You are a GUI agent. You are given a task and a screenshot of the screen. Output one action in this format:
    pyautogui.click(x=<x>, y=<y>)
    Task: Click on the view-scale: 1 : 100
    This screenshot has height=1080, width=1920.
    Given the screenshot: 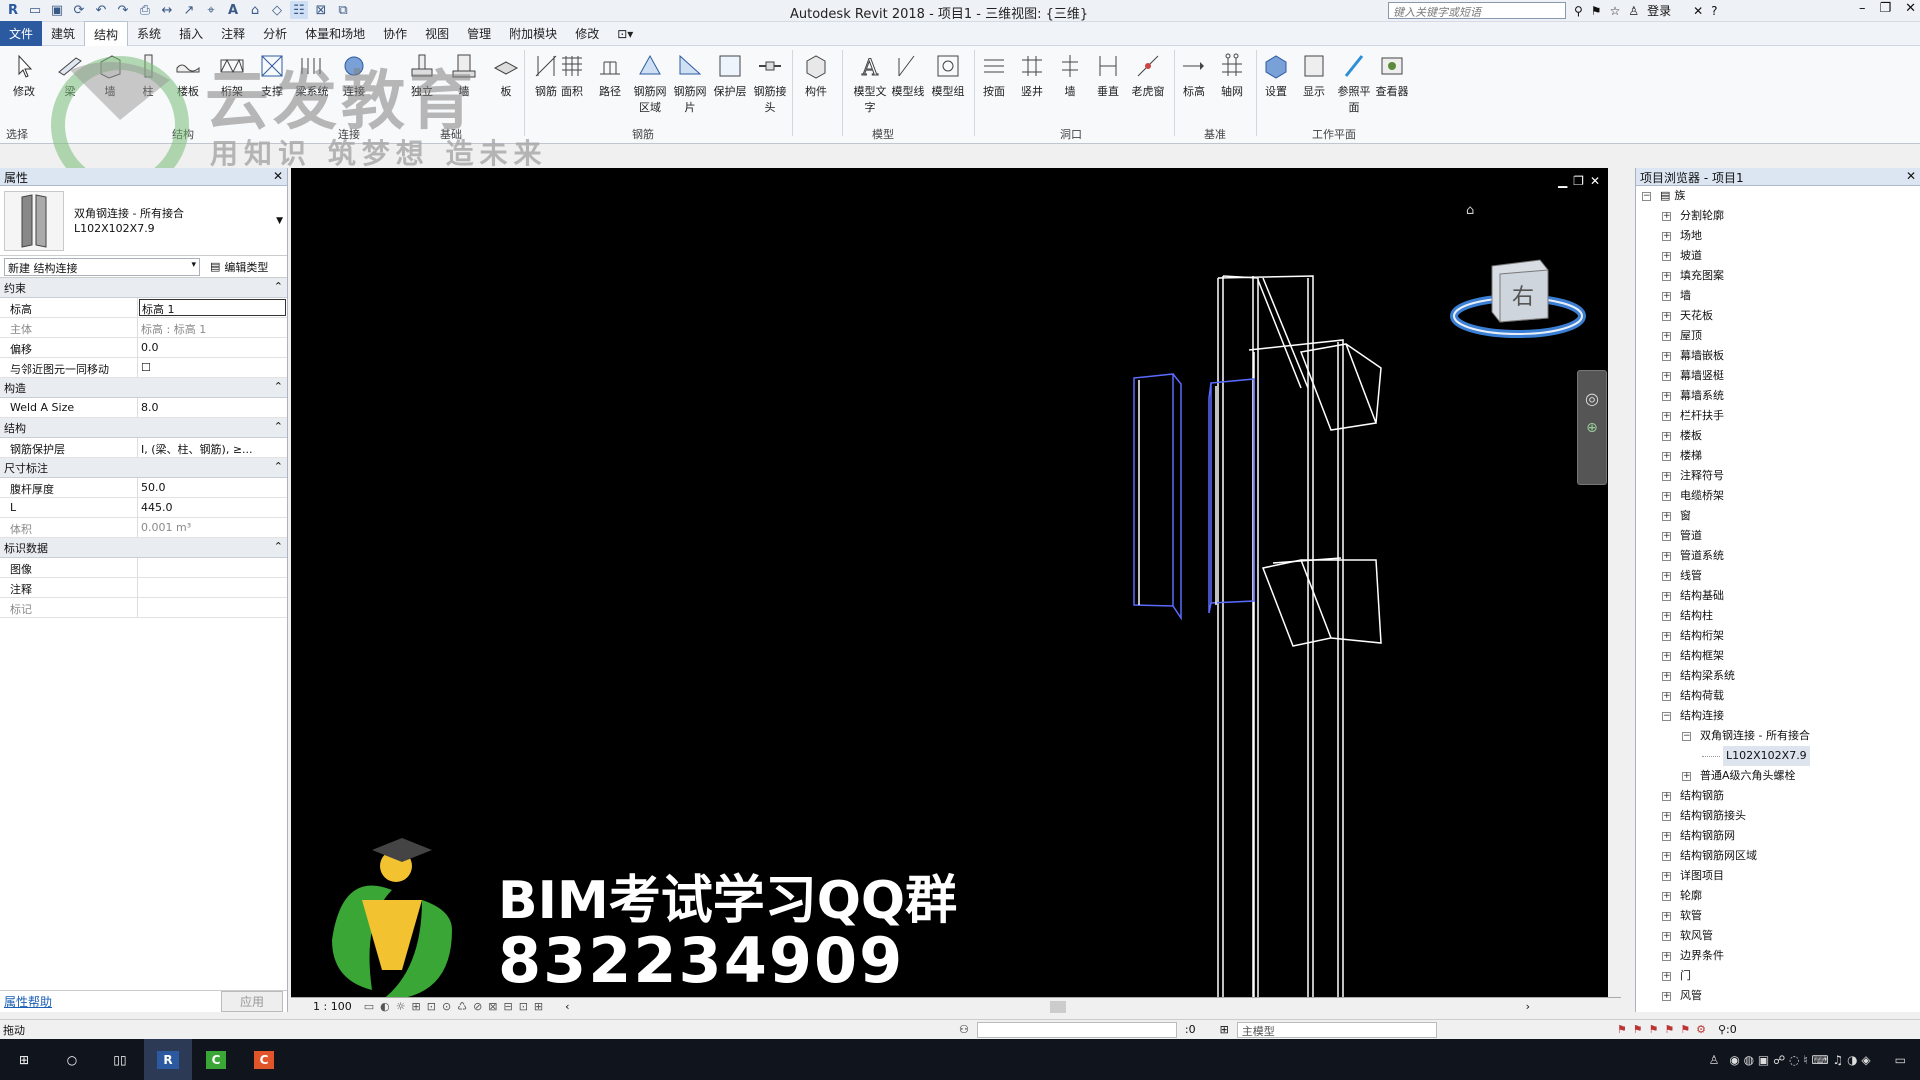 What is the action you would take?
    pyautogui.click(x=332, y=1006)
    